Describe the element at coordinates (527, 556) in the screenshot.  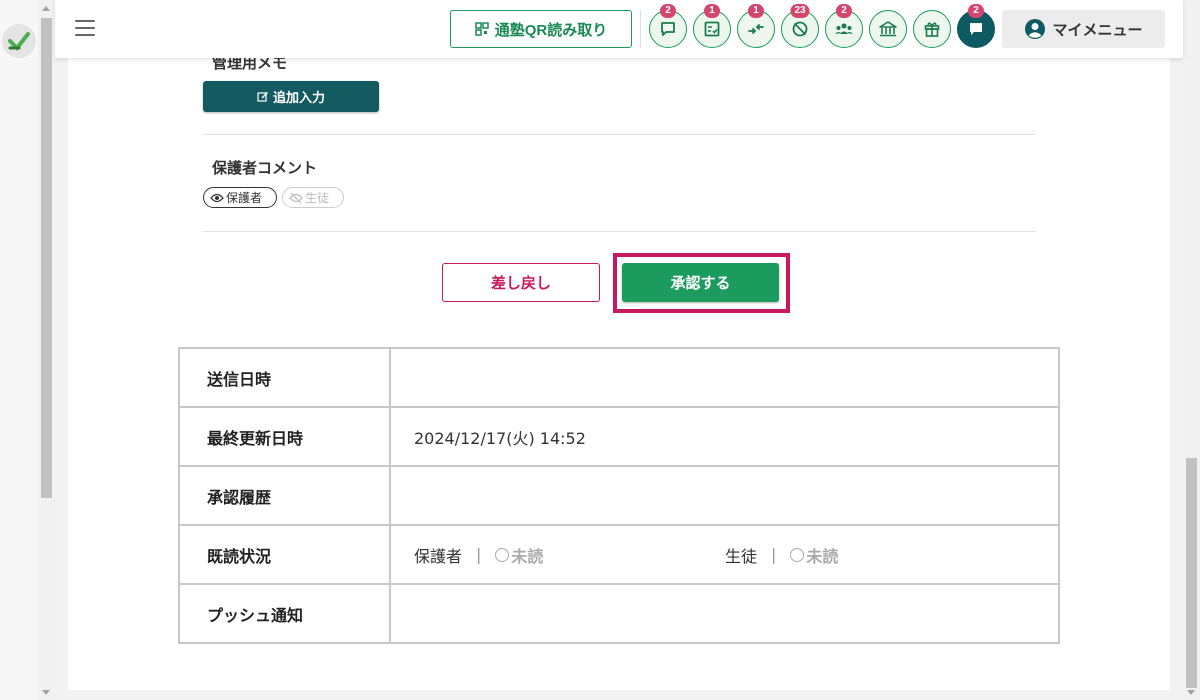
I see `read-parent-status-text: 未読` at that location.